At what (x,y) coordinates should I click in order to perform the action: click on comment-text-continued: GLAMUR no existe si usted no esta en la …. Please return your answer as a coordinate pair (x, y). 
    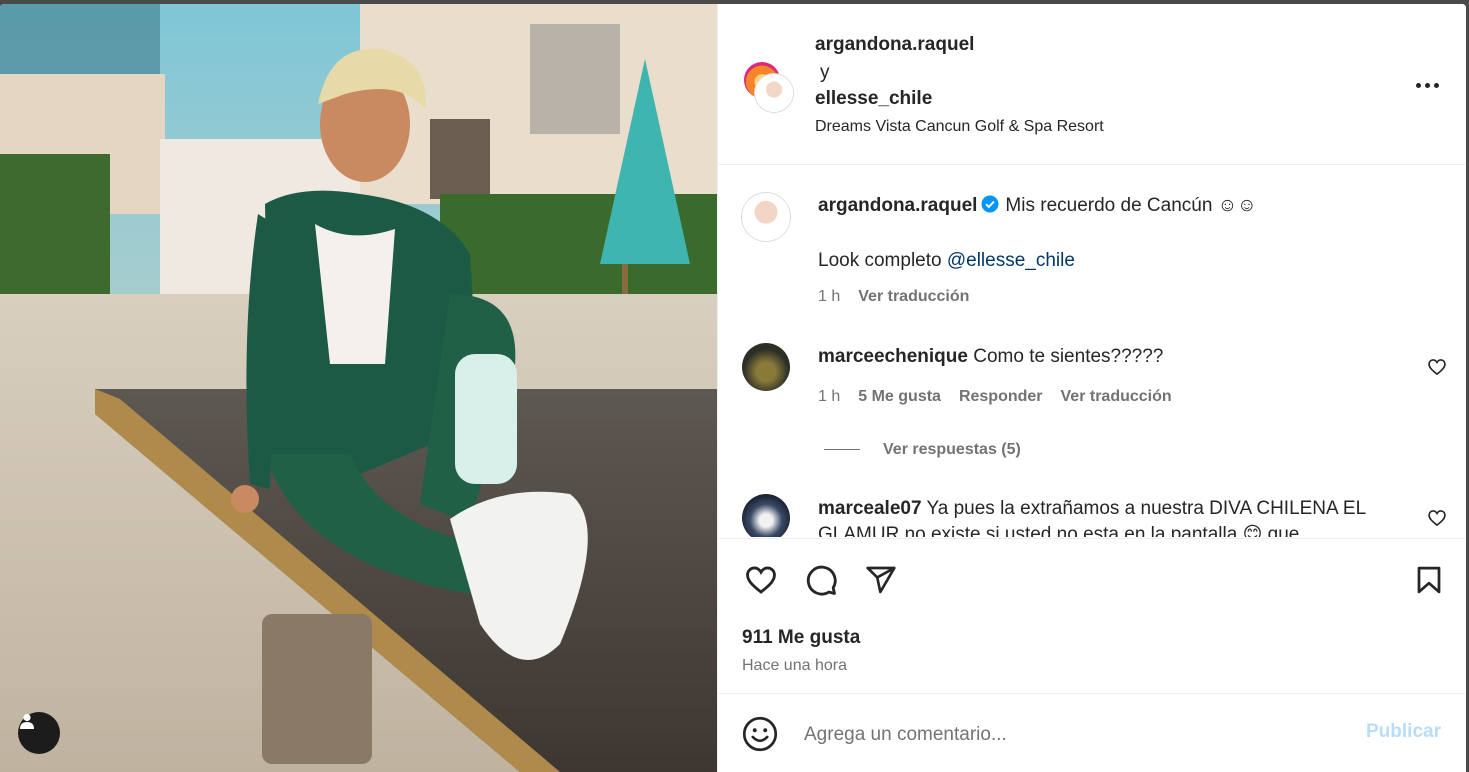
    Looking at the image, I should click on (1059, 530).